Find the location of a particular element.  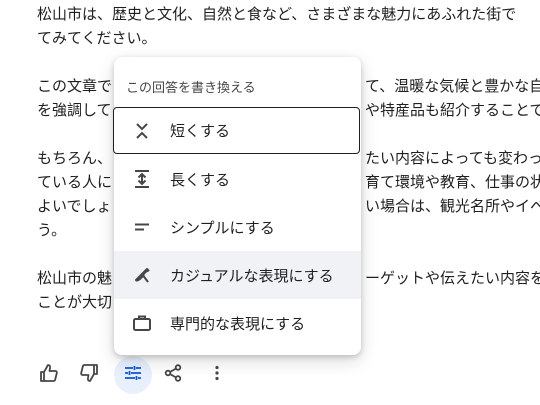

paragraph-line: う。 is located at coordinates (52, 230).